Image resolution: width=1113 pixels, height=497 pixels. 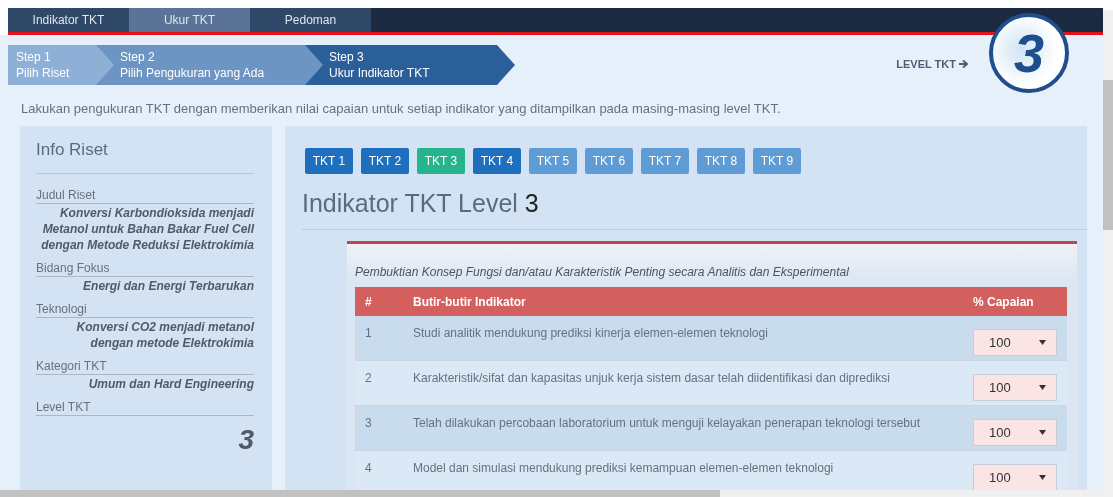 What do you see at coordinates (777, 161) in the screenshot?
I see `level-tab: TKT 9` at bounding box center [777, 161].